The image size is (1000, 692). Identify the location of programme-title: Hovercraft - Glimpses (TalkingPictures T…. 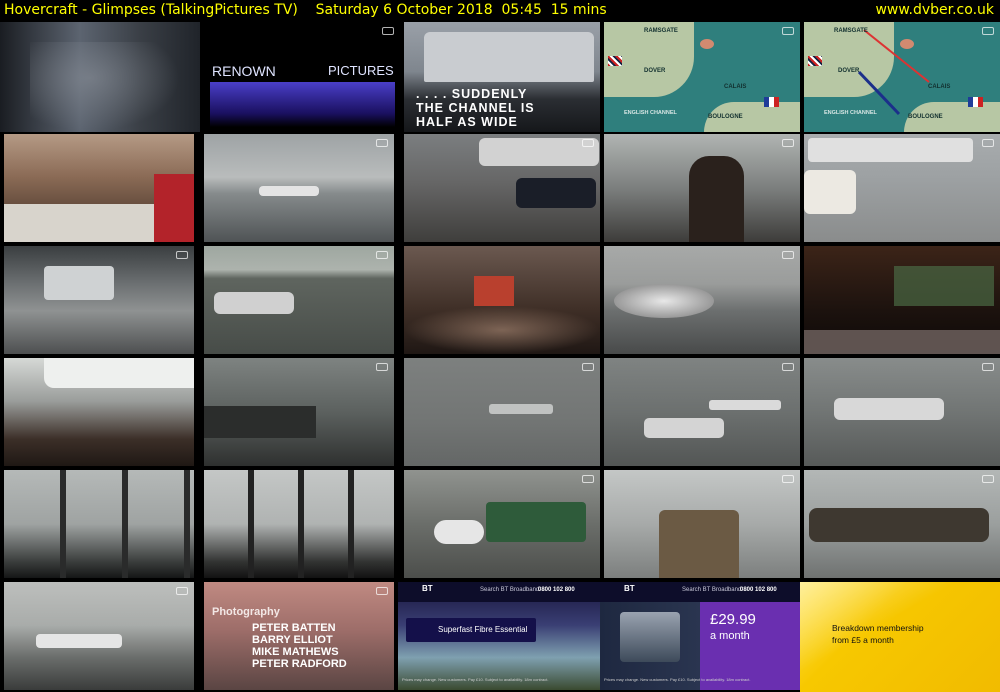
(305, 10).